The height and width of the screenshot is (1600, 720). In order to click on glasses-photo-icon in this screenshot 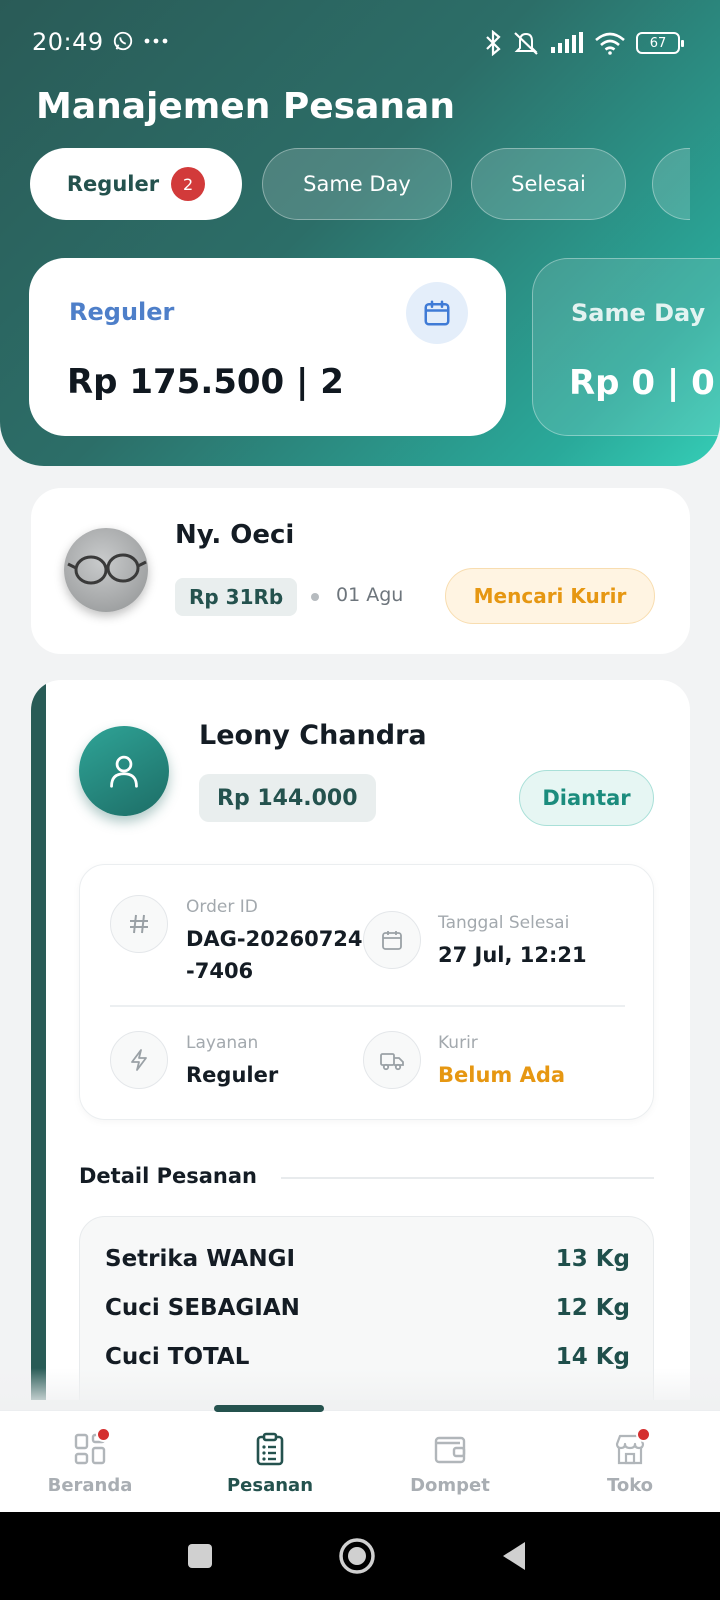, I will do `click(107, 569)`.